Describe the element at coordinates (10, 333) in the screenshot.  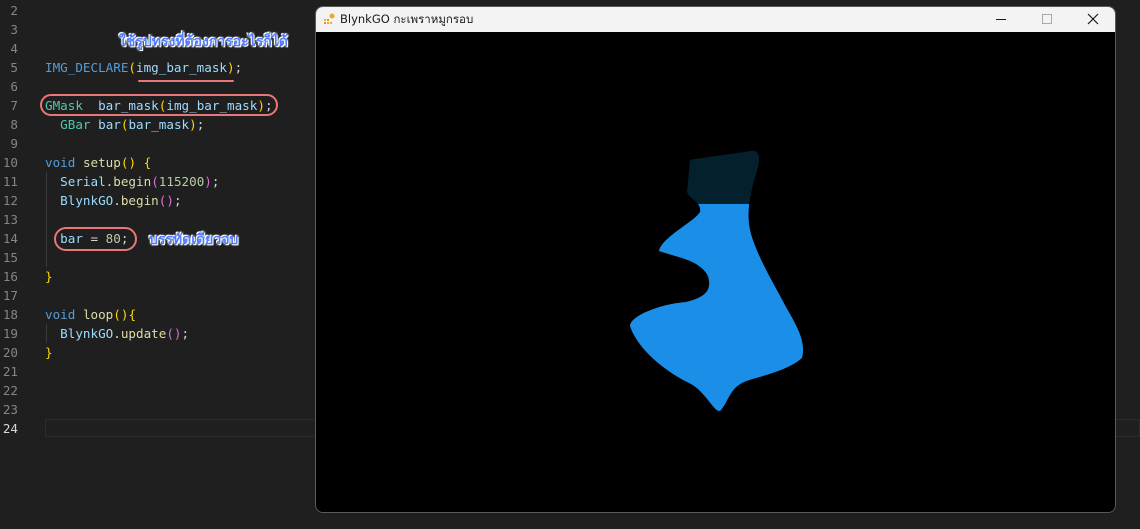
I see `line-number: 19` at that location.